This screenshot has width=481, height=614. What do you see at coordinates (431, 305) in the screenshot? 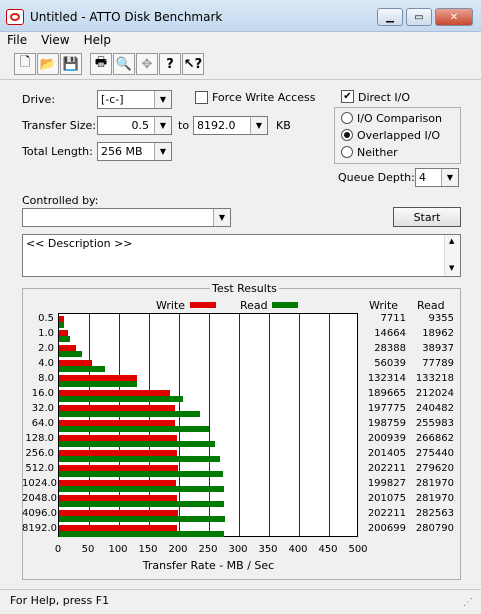
I see `read-column-header: Read` at bounding box center [431, 305].